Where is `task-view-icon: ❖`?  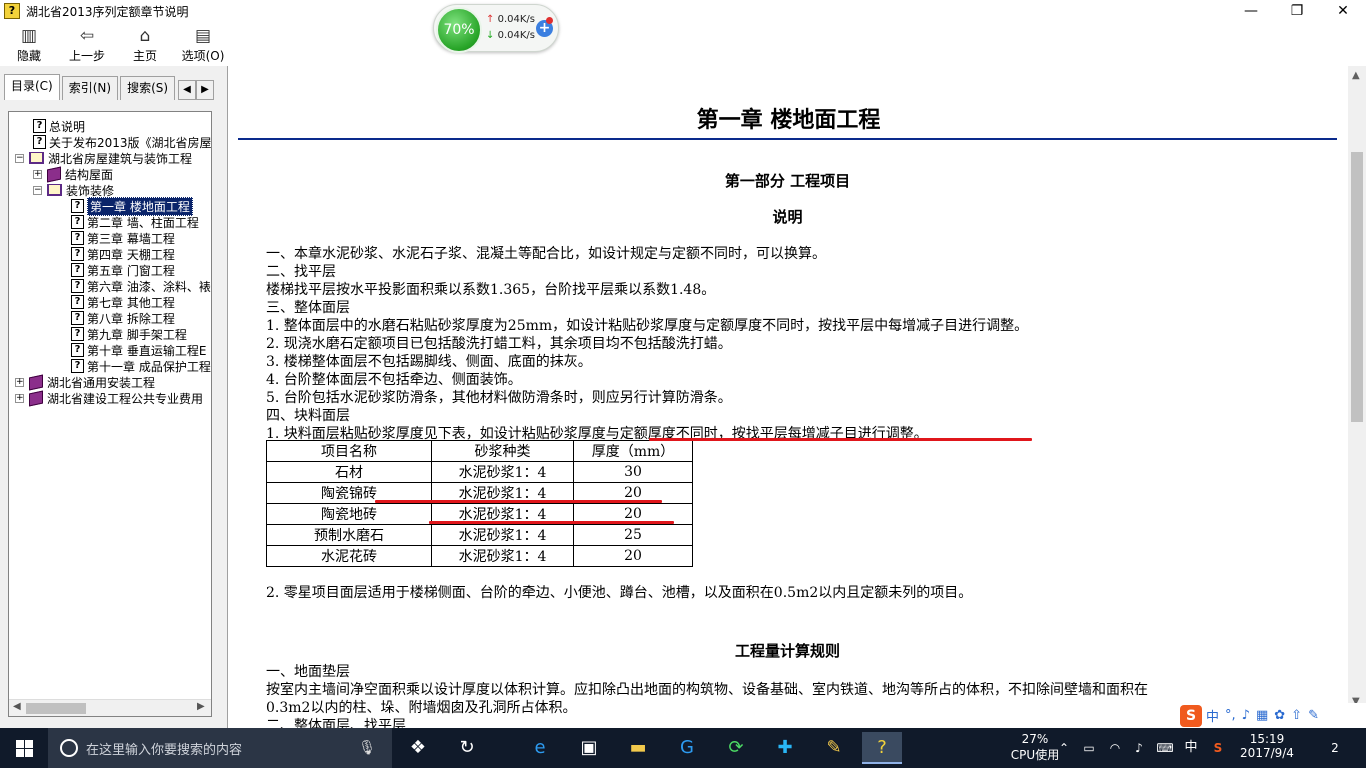
task-view-icon: ❖ is located at coordinates (418, 748).